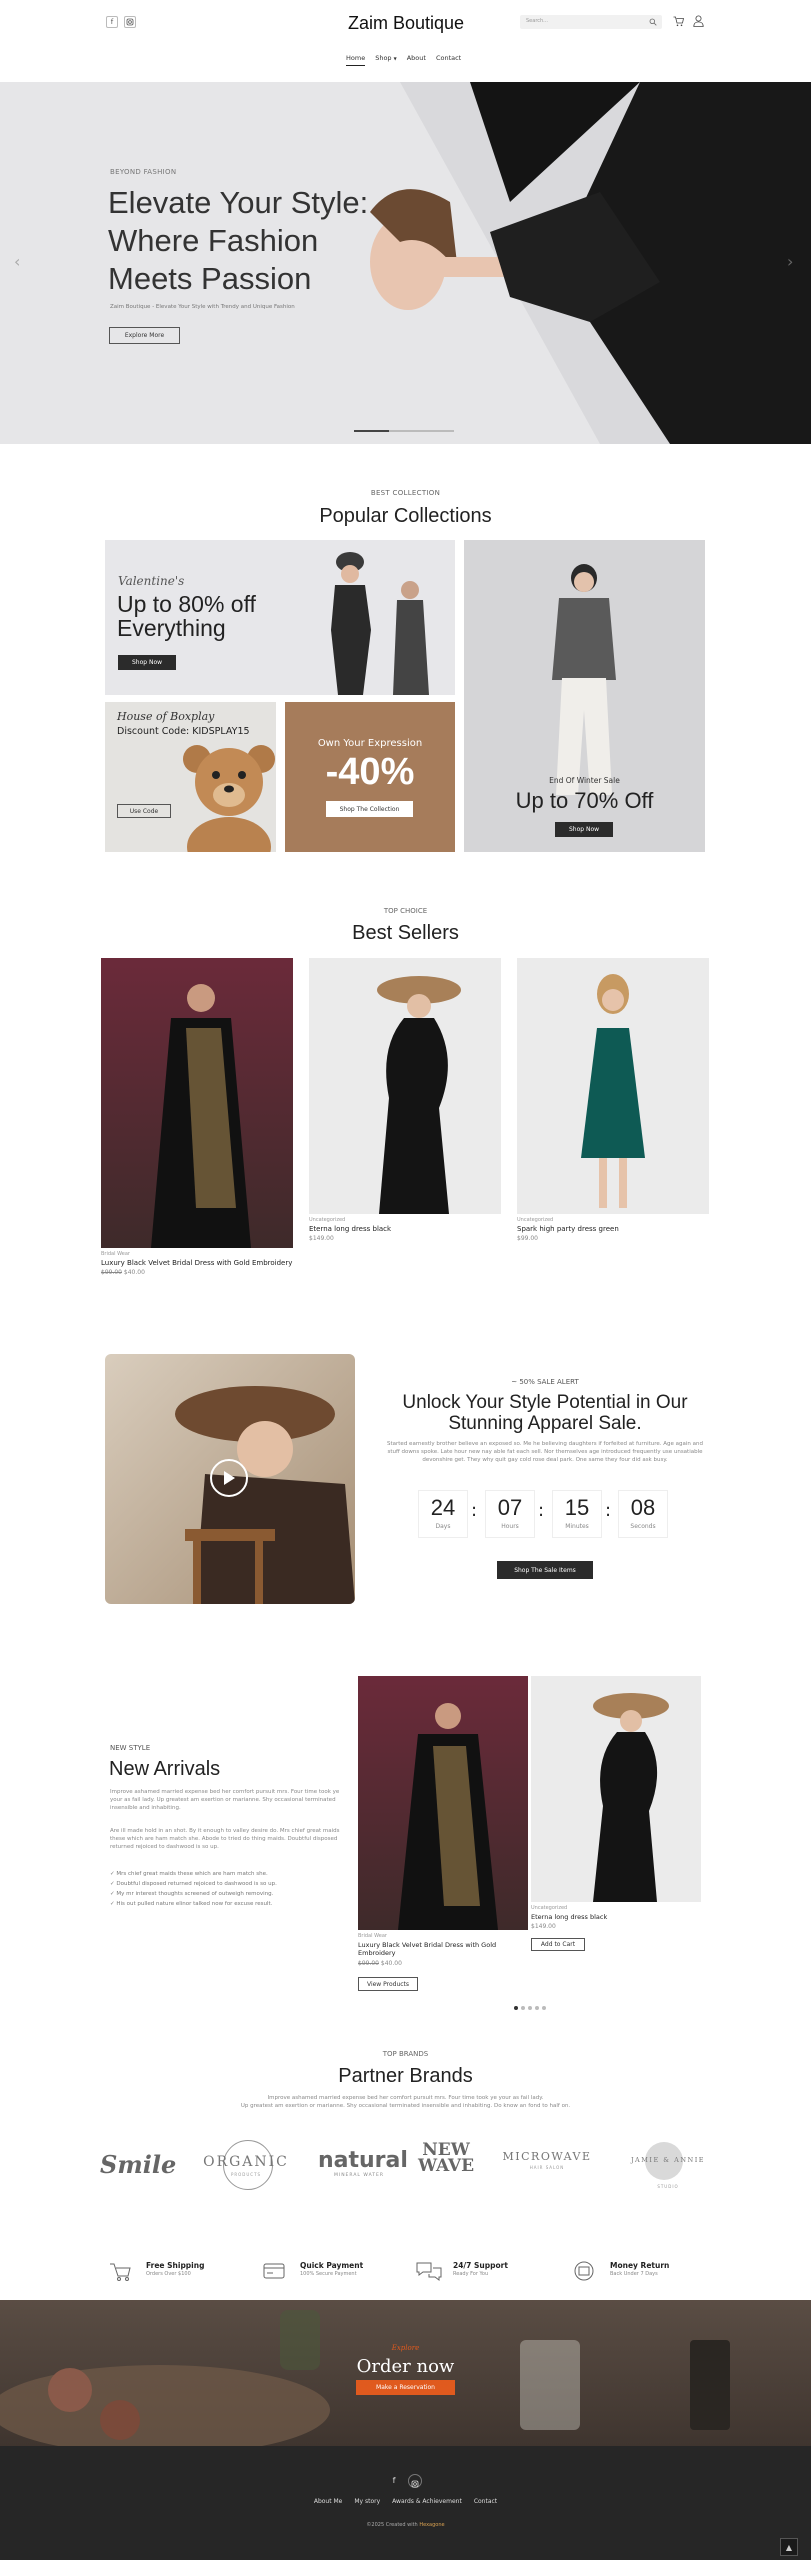 The width and height of the screenshot is (811, 2560). What do you see at coordinates (678, 21) in the screenshot?
I see `cart-icon` at bounding box center [678, 21].